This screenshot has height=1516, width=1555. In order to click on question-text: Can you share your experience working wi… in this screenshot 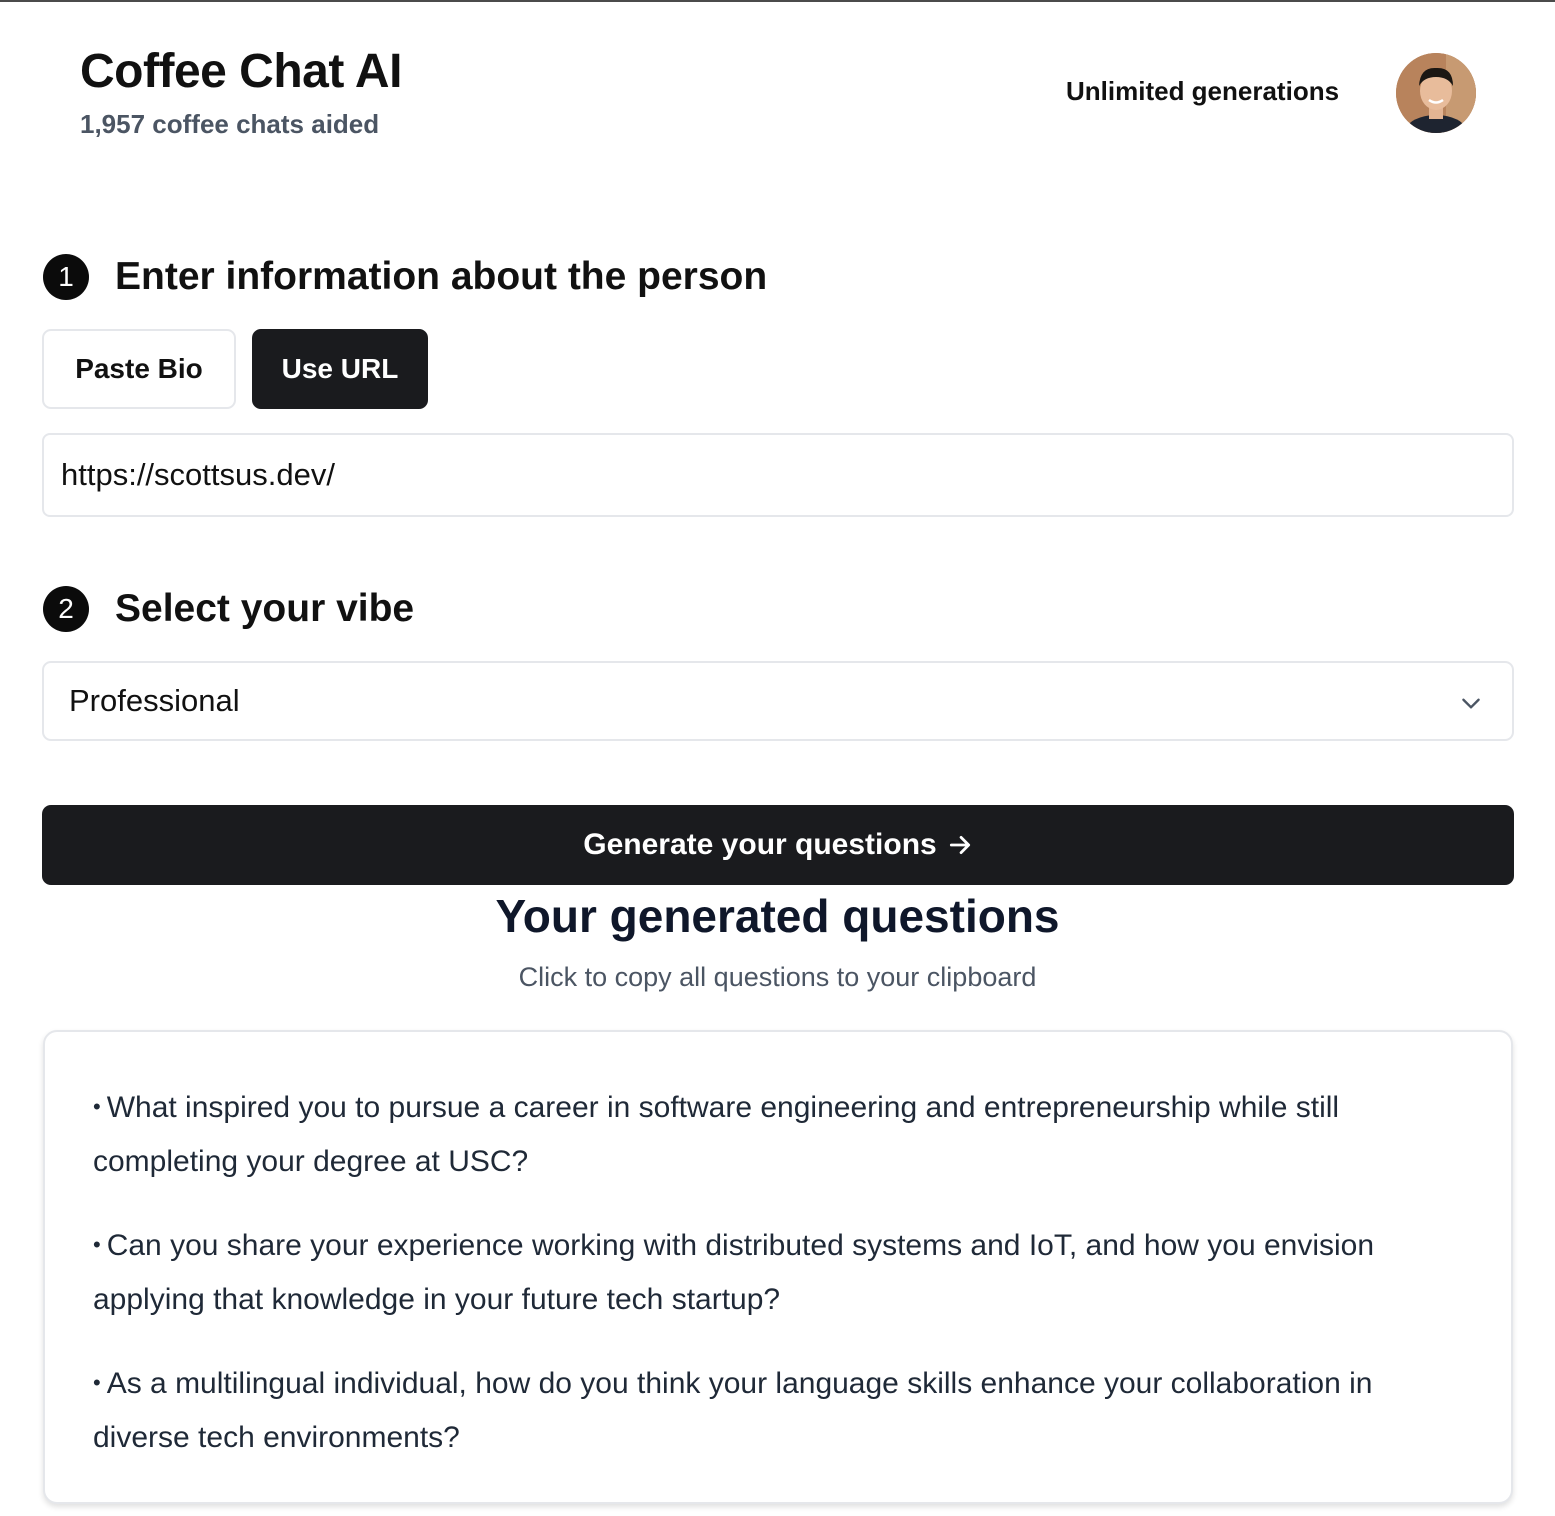, I will do `click(734, 1272)`.